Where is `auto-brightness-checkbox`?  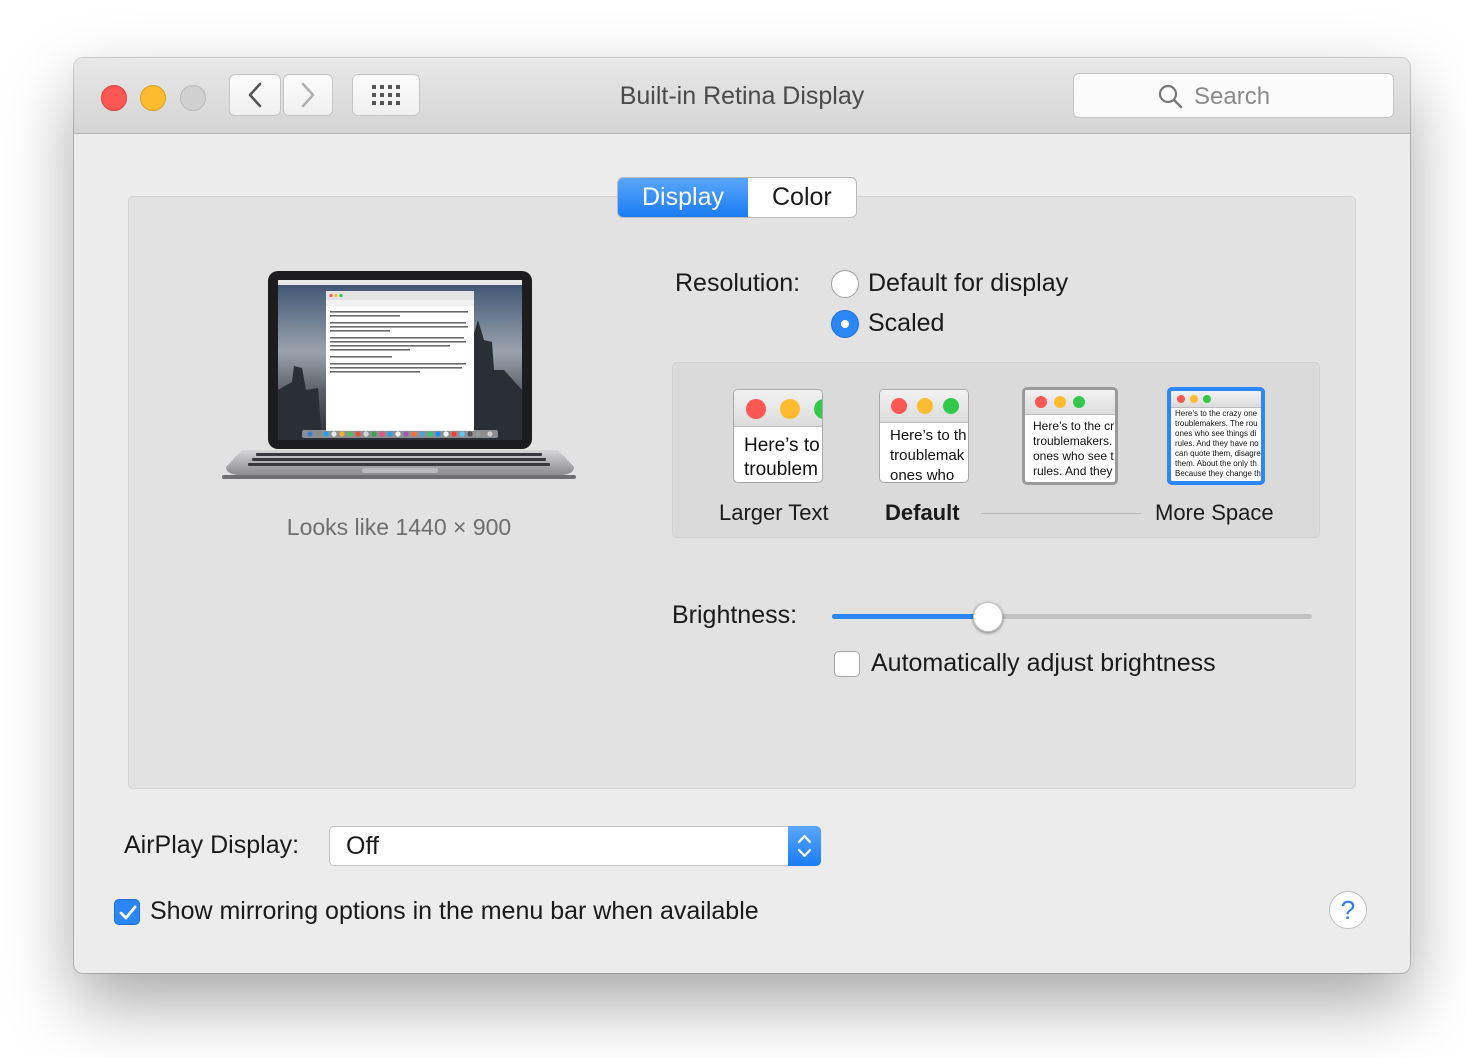
auto-brightness-checkbox is located at coordinates (847, 664).